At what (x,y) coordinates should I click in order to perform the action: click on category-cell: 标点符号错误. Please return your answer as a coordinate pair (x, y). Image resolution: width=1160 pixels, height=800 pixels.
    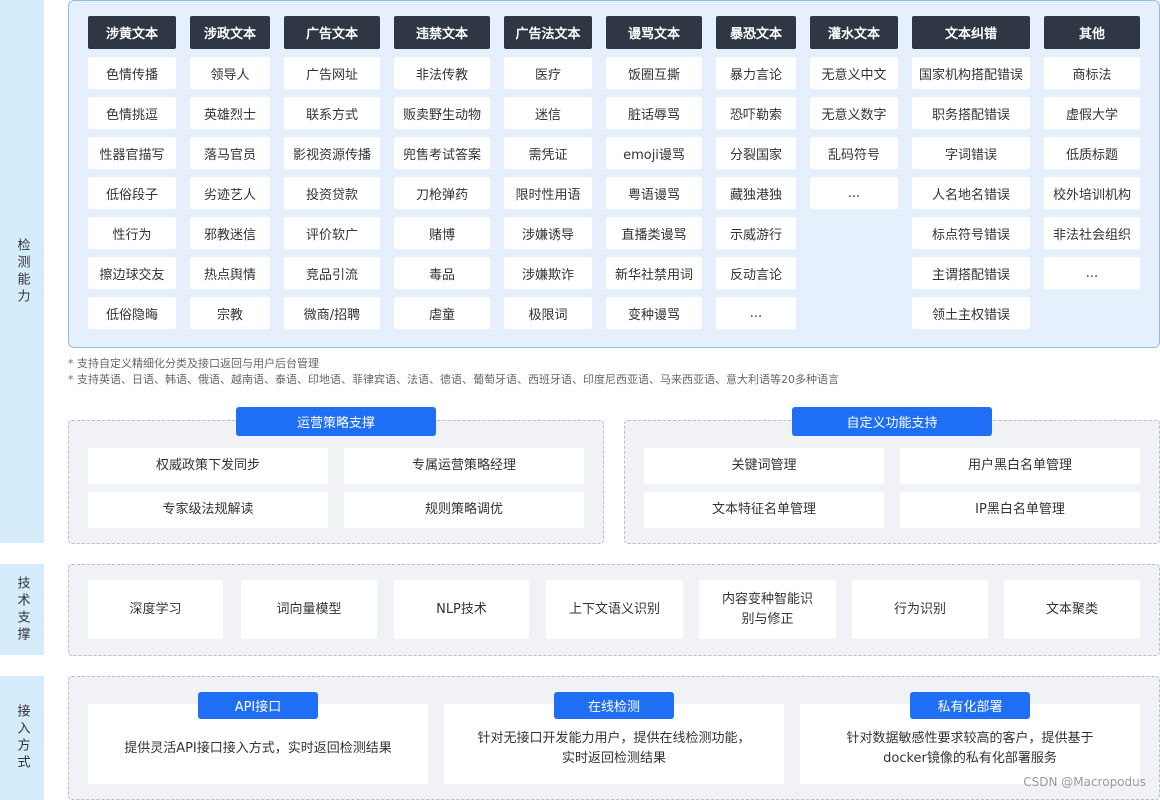
    Looking at the image, I should click on (971, 233).